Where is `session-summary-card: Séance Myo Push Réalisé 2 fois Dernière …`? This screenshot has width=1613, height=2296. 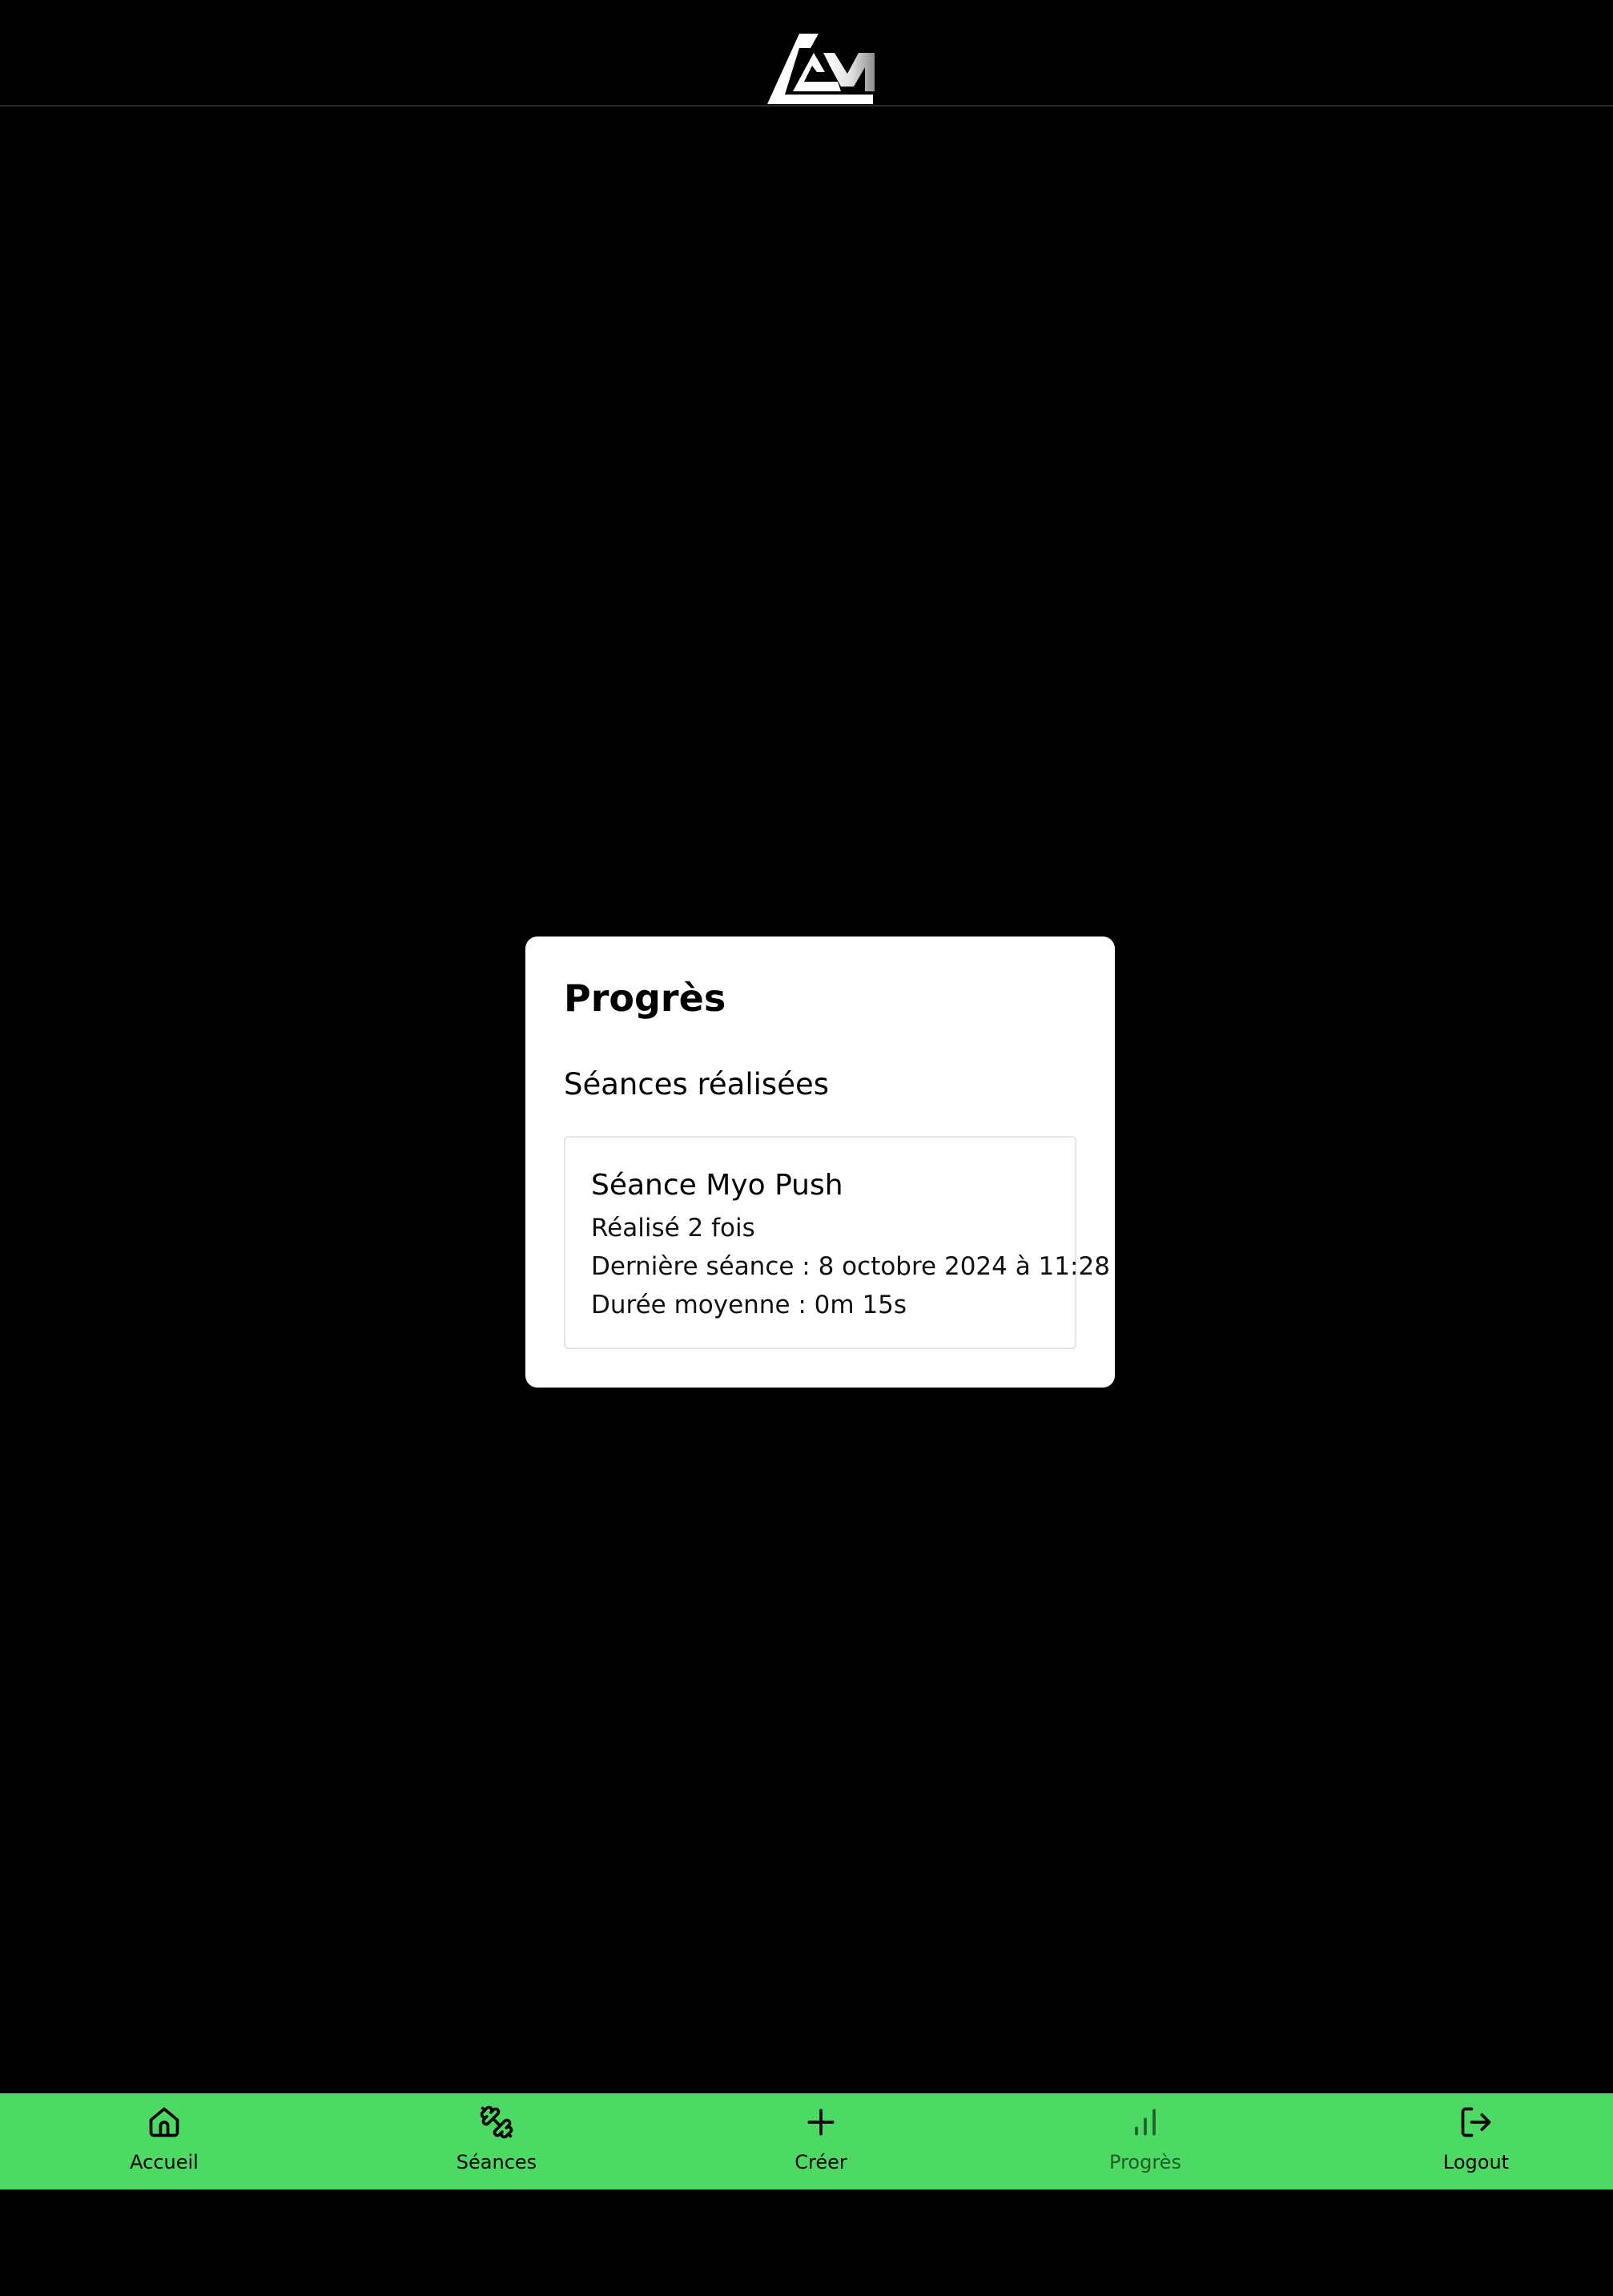 session-summary-card: Séance Myo Push Réalisé 2 fois Dernière … is located at coordinates (837, 1242).